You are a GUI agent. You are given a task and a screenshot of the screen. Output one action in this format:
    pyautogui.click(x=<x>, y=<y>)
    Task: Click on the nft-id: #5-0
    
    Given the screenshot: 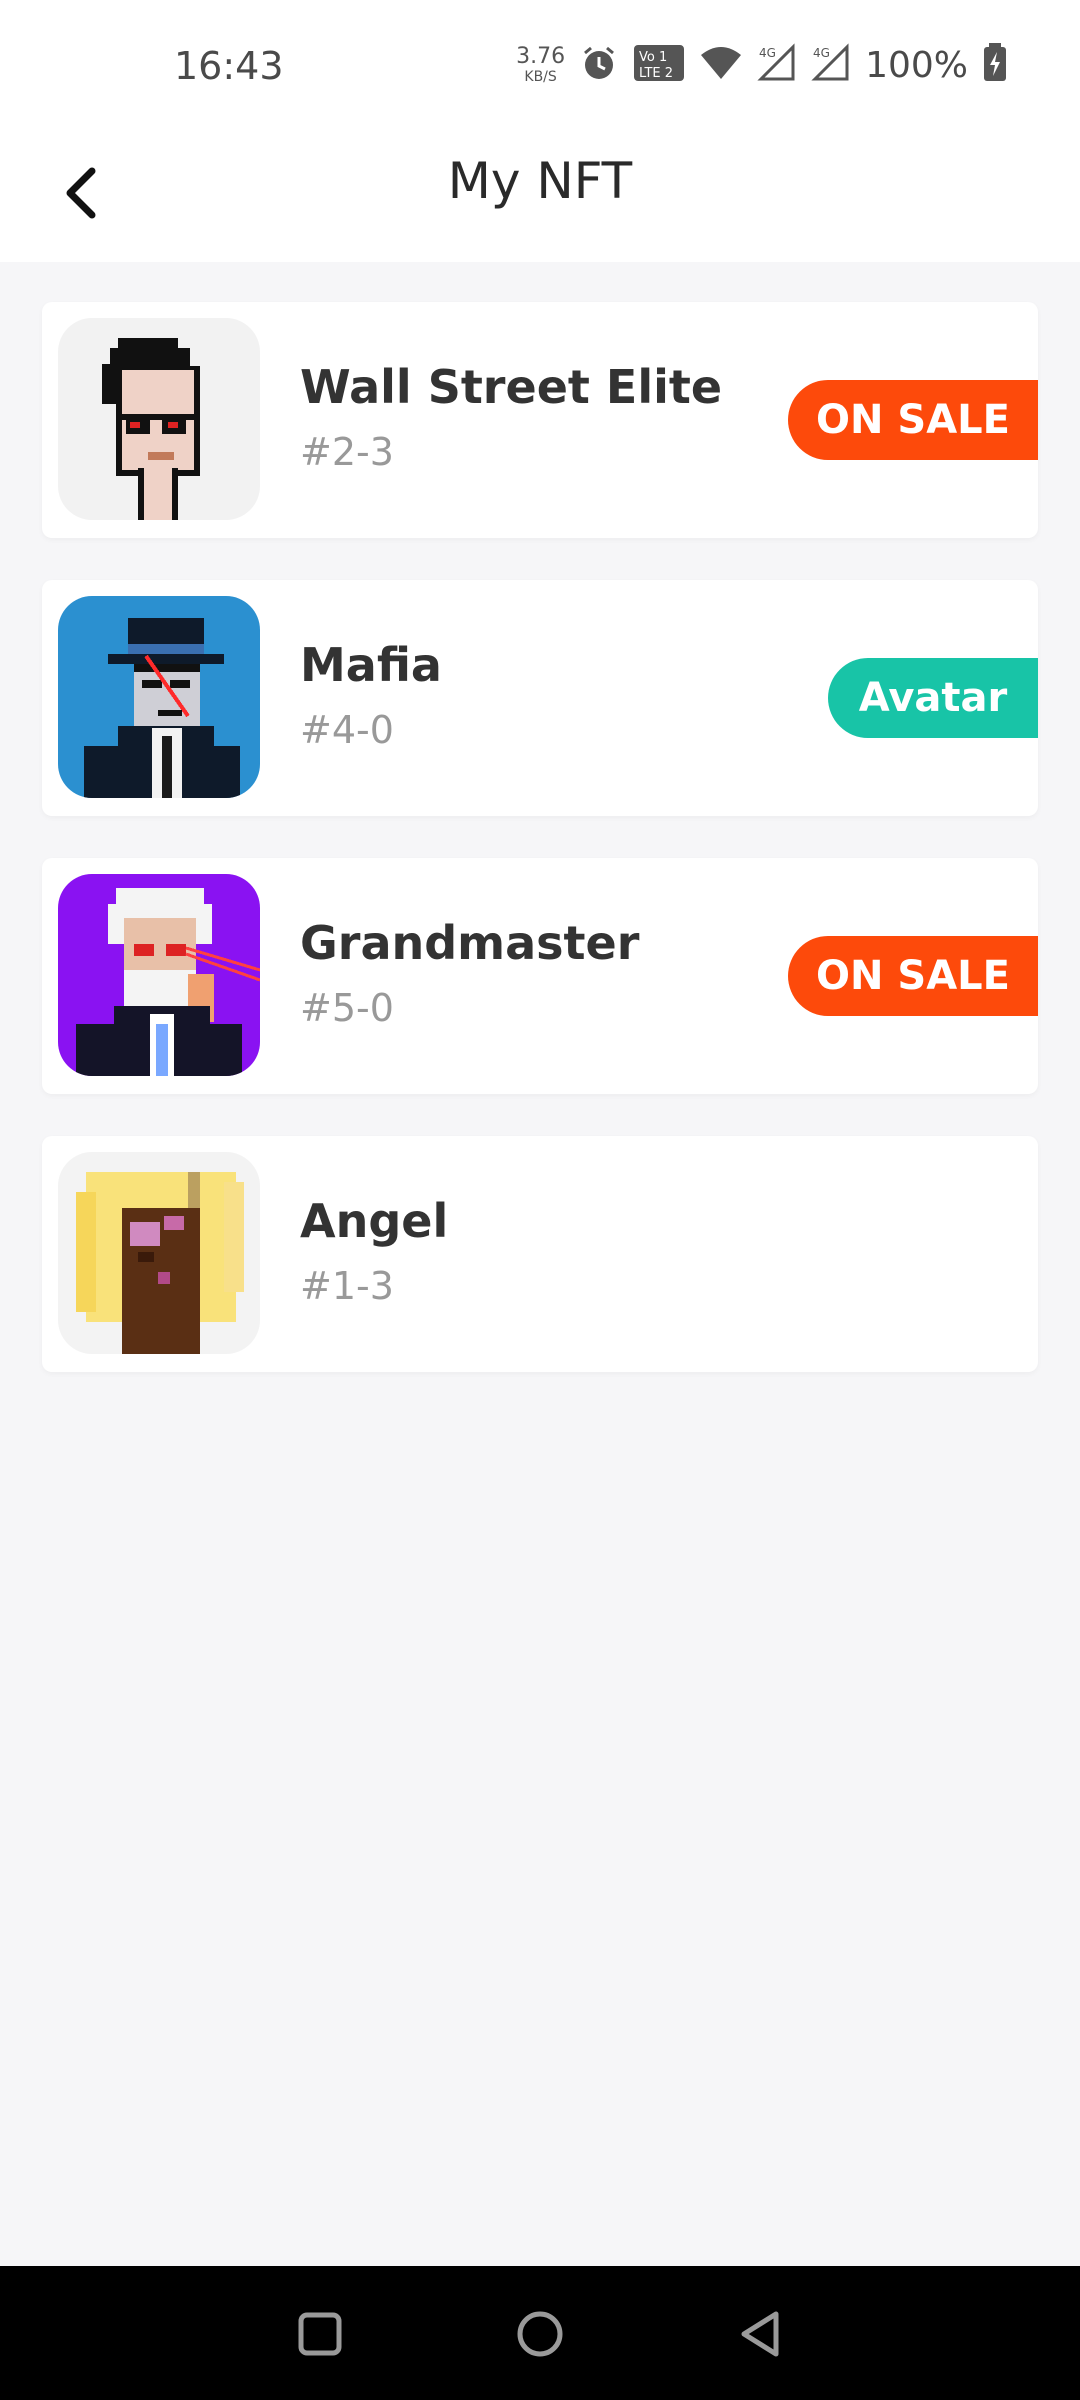 What is the action you would take?
    pyautogui.click(x=347, y=1008)
    